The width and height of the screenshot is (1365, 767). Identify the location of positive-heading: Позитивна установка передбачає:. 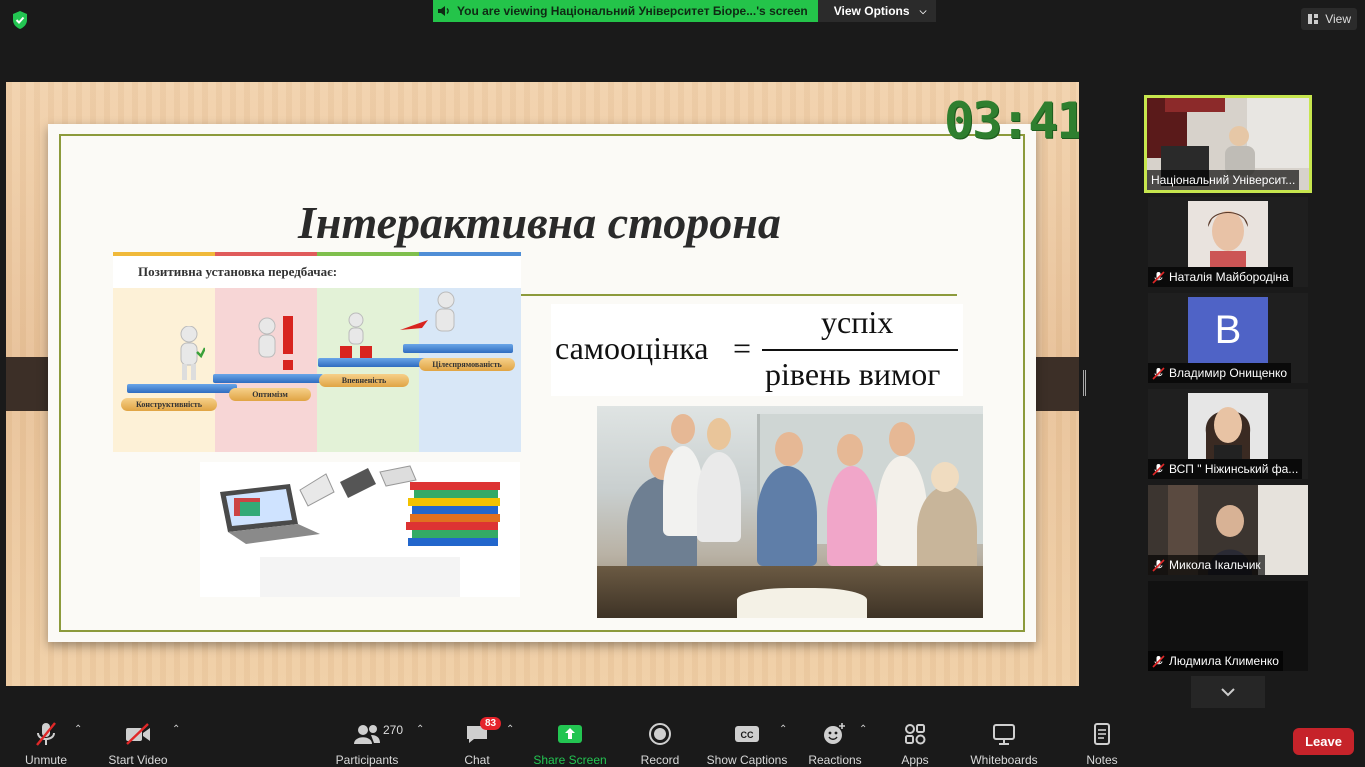
(238, 271).